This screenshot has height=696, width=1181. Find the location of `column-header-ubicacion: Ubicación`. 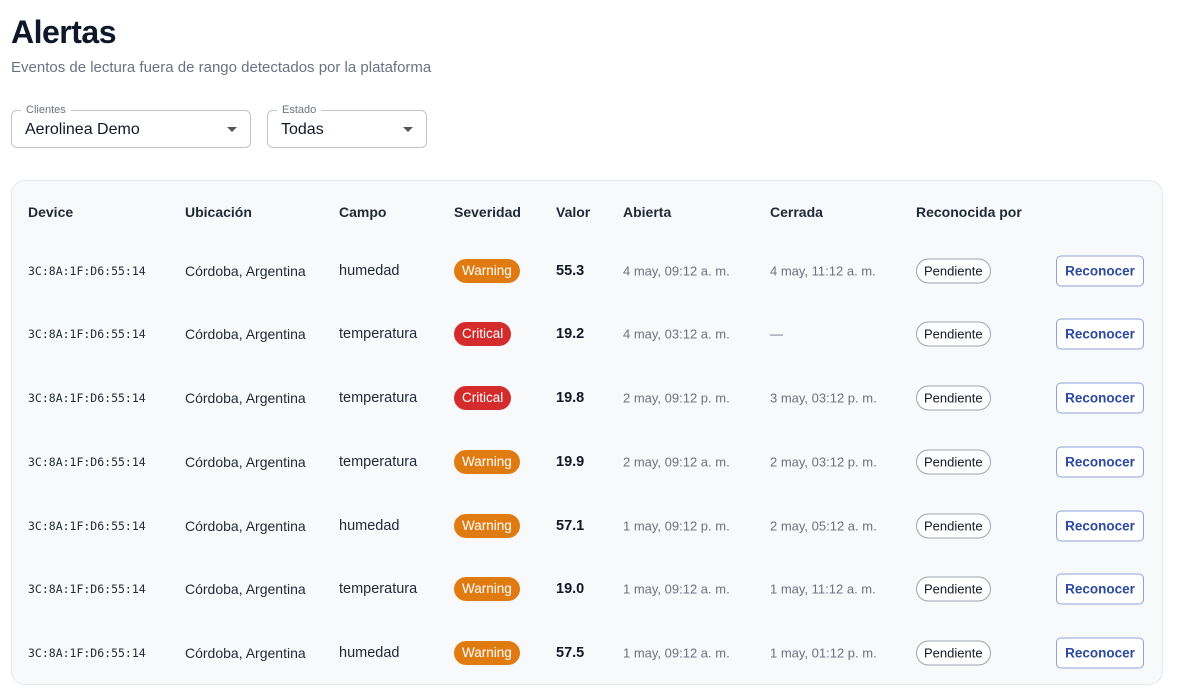

column-header-ubicacion: Ubicación is located at coordinates (218, 212).